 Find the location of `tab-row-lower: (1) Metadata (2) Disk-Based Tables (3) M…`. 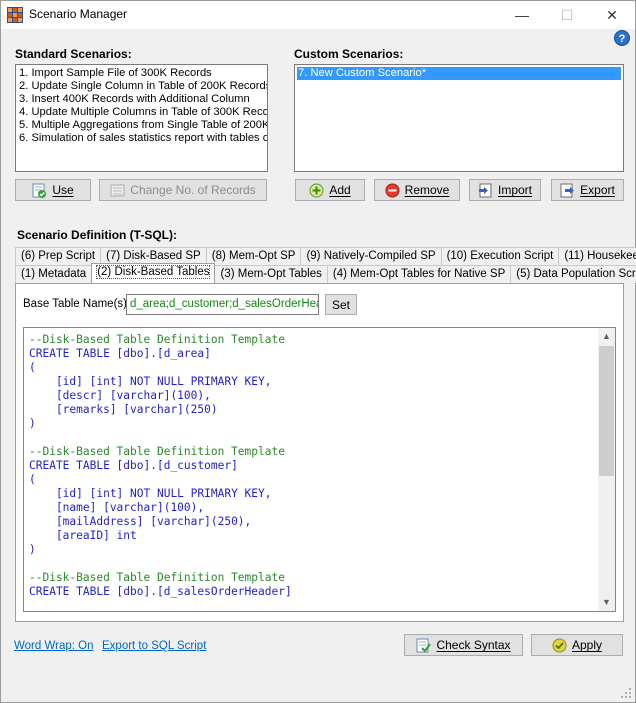

tab-row-lower: (1) Metadata (2) Disk-Based Tables (3) M… is located at coordinates (325, 273).